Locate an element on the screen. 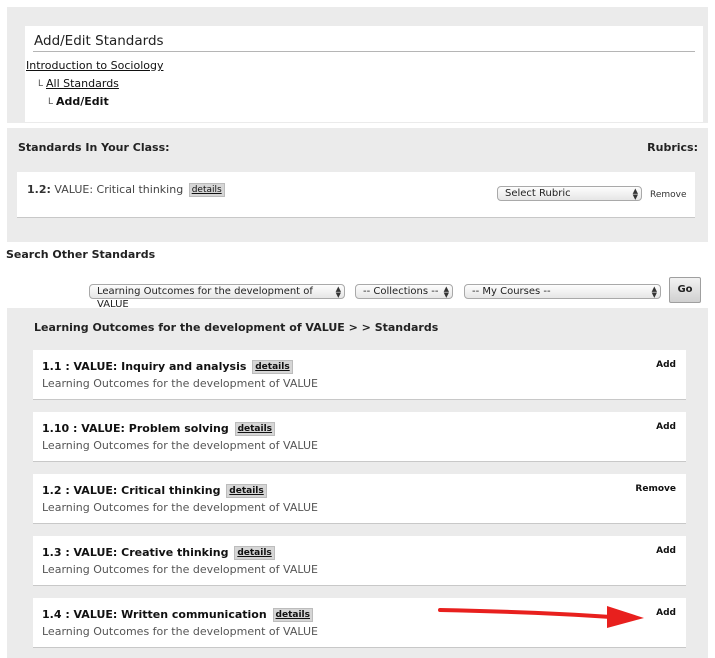 The width and height of the screenshot is (715, 658). breadcrumb-current: Add/Edit is located at coordinates (82, 101).